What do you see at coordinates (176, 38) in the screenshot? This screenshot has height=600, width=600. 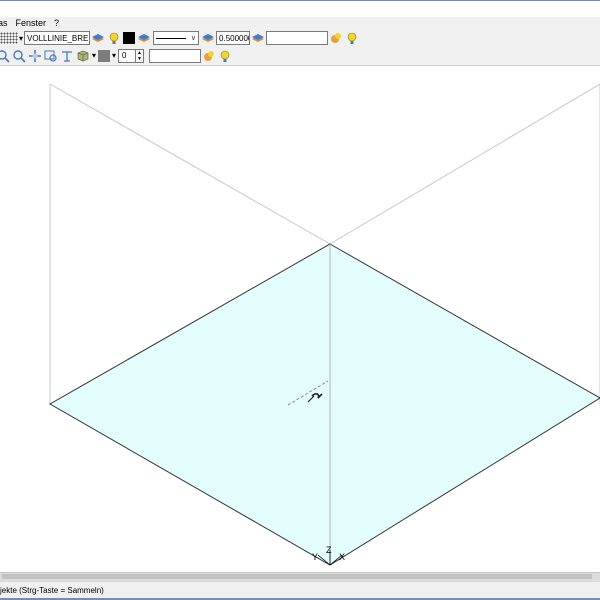 I see `linetype-dropdown: ∨` at bounding box center [176, 38].